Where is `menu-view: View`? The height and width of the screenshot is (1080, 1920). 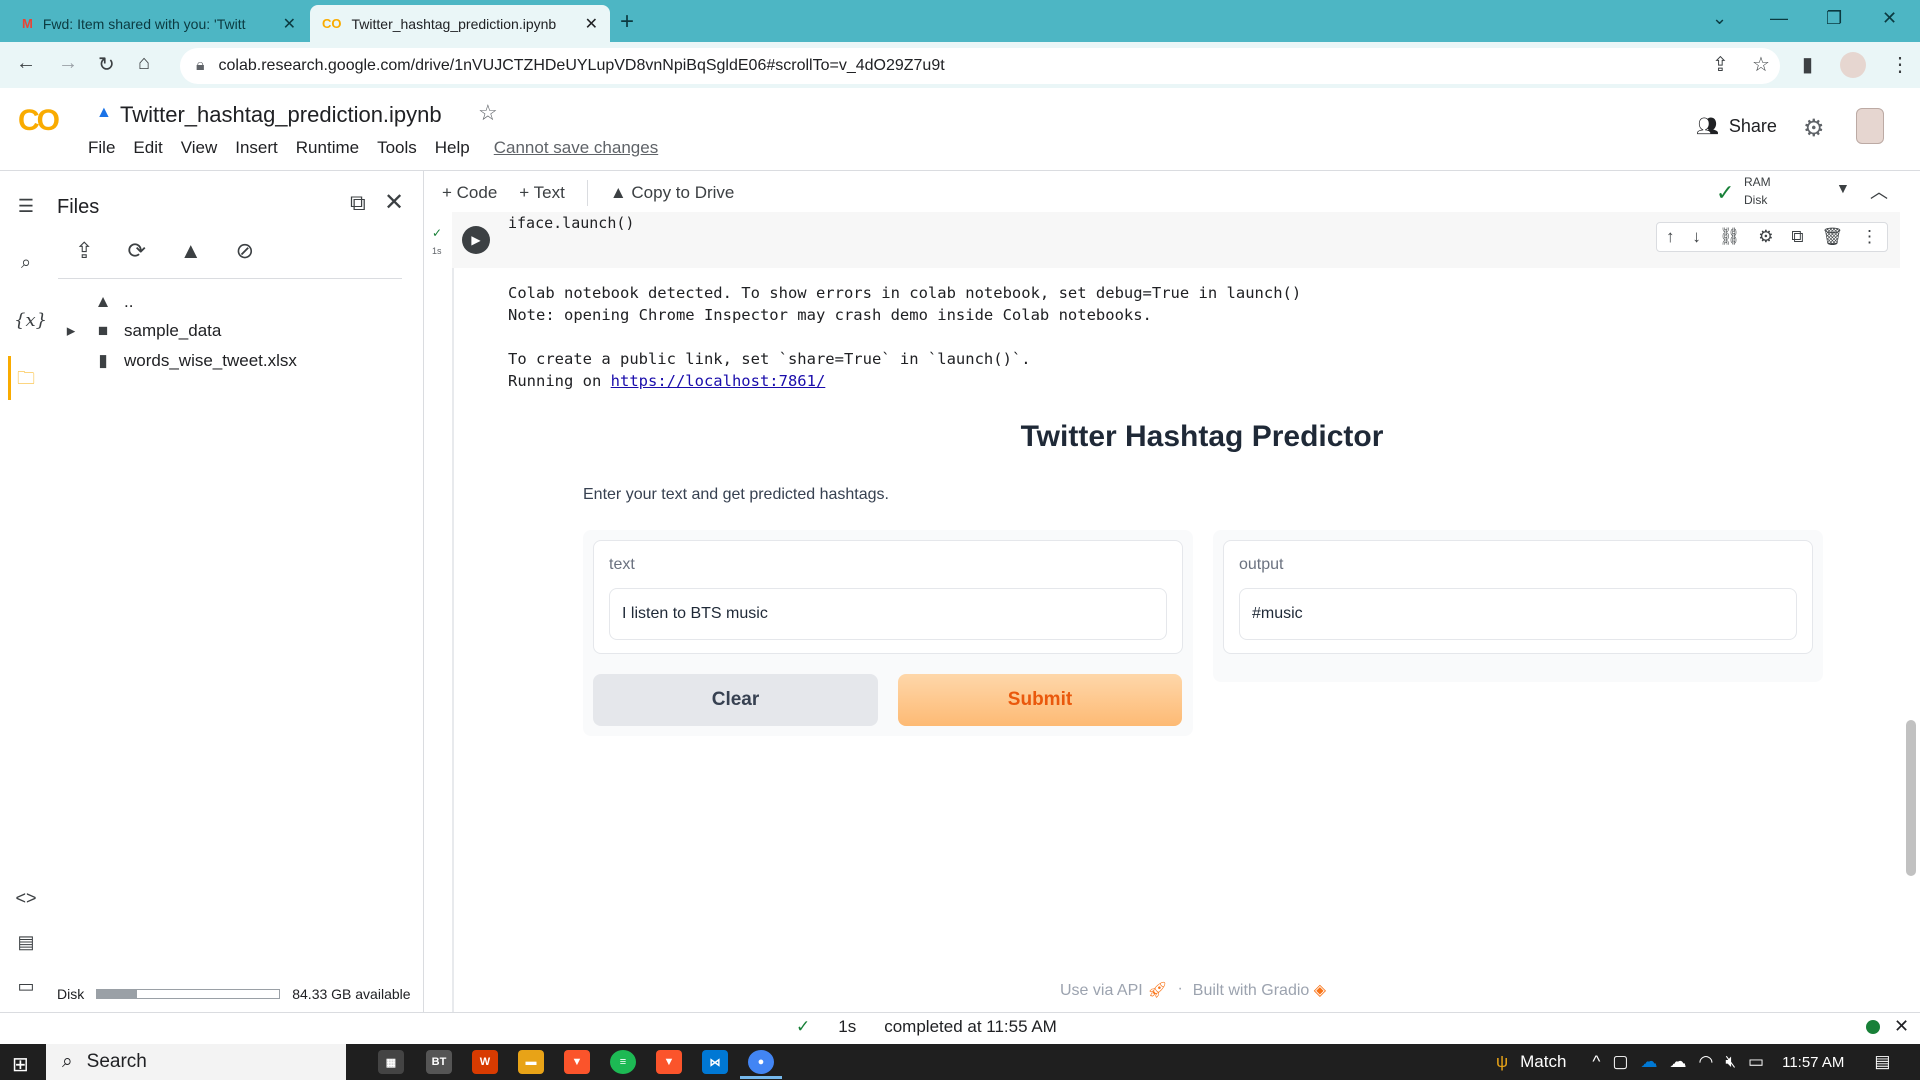
menu-view: View is located at coordinates (199, 148).